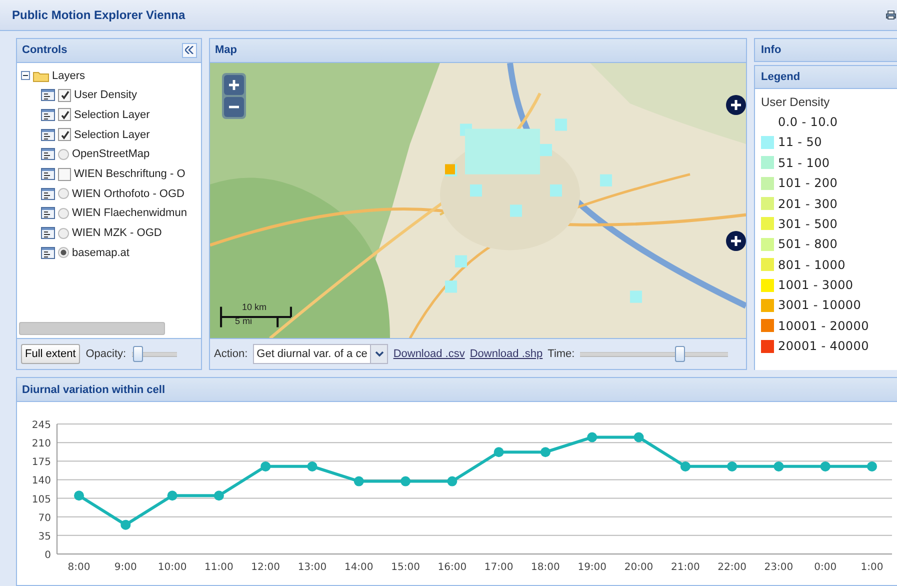  Describe the element at coordinates (45, 50) in the screenshot. I see `panel-title: Controls` at that location.